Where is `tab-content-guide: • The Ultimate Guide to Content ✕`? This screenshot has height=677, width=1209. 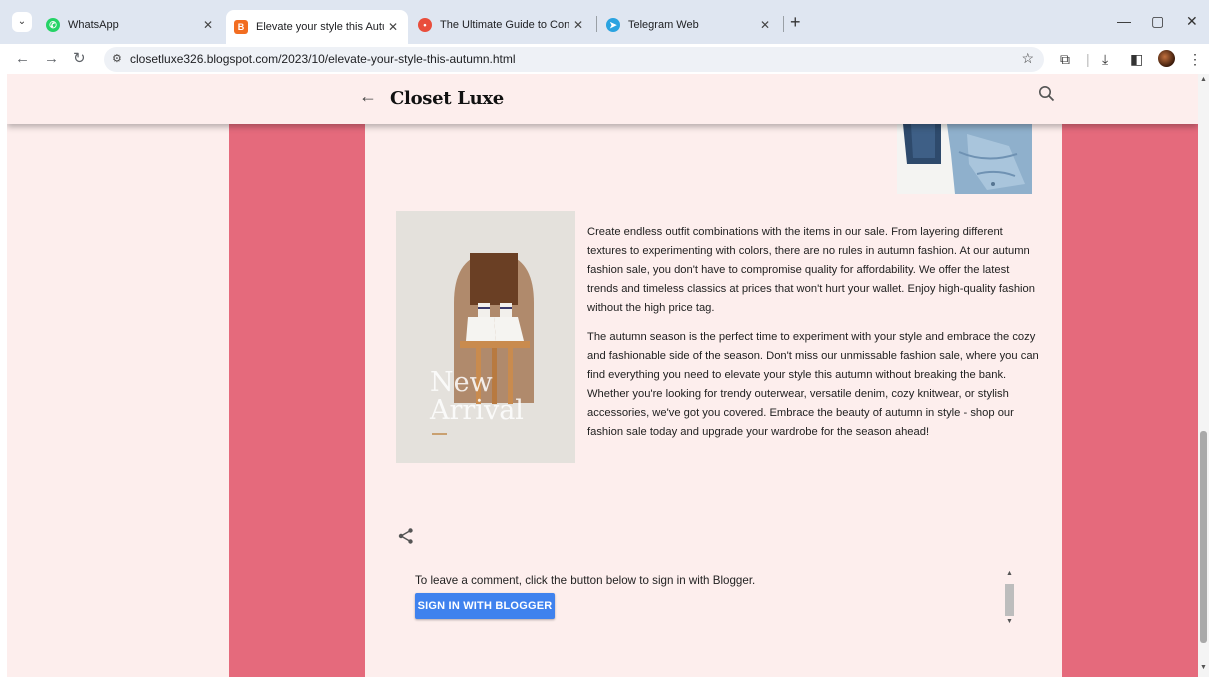
tab-content-guide: • The Ultimate Guide to Content ✕ is located at coordinates (501, 25).